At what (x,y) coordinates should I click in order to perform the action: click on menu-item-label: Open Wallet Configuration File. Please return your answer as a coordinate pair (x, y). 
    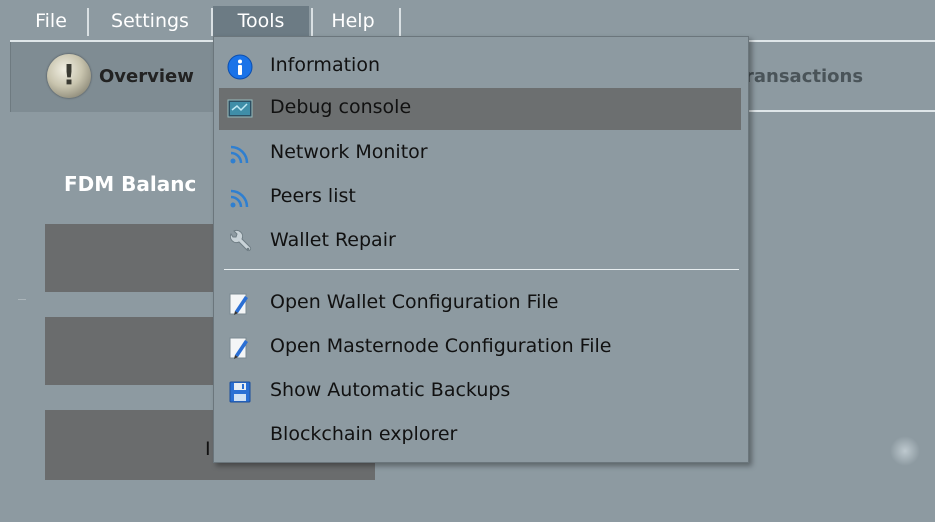
    Looking at the image, I should click on (414, 302).